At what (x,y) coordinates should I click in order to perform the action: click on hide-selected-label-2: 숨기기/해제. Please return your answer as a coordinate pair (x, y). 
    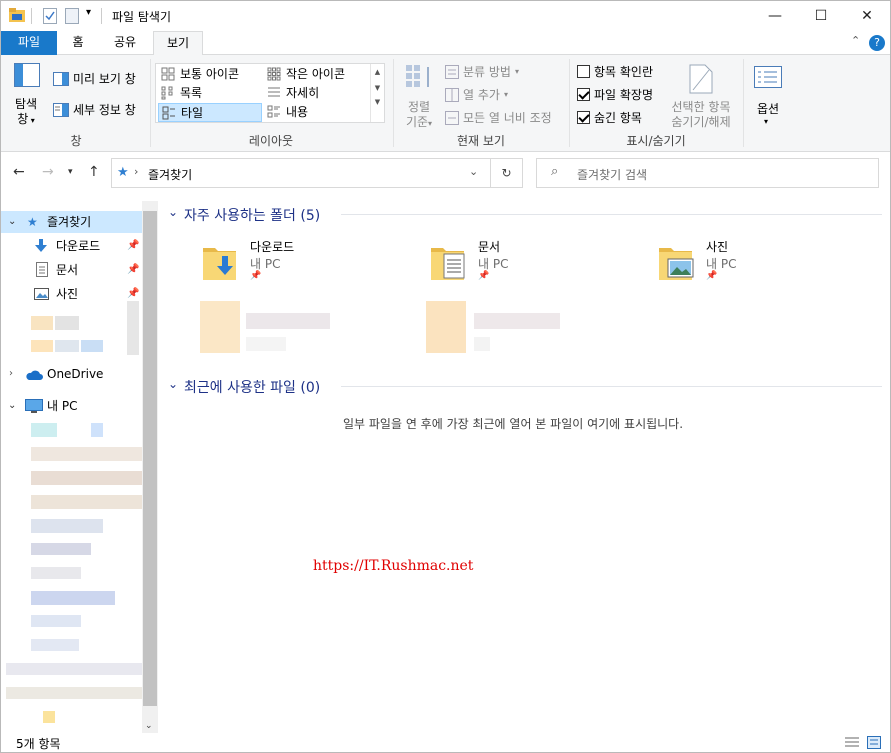
    Looking at the image, I should click on (701, 122).